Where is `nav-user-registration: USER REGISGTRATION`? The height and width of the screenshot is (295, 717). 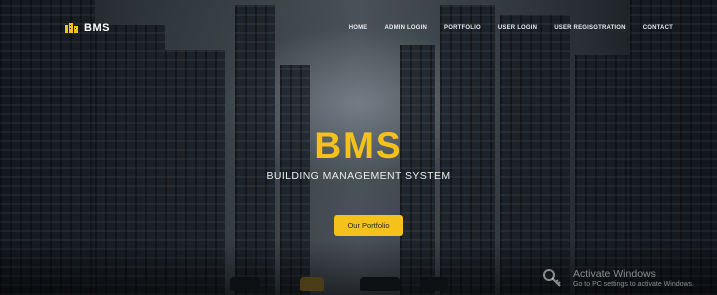 nav-user-registration: USER REGISGTRATION is located at coordinates (590, 28).